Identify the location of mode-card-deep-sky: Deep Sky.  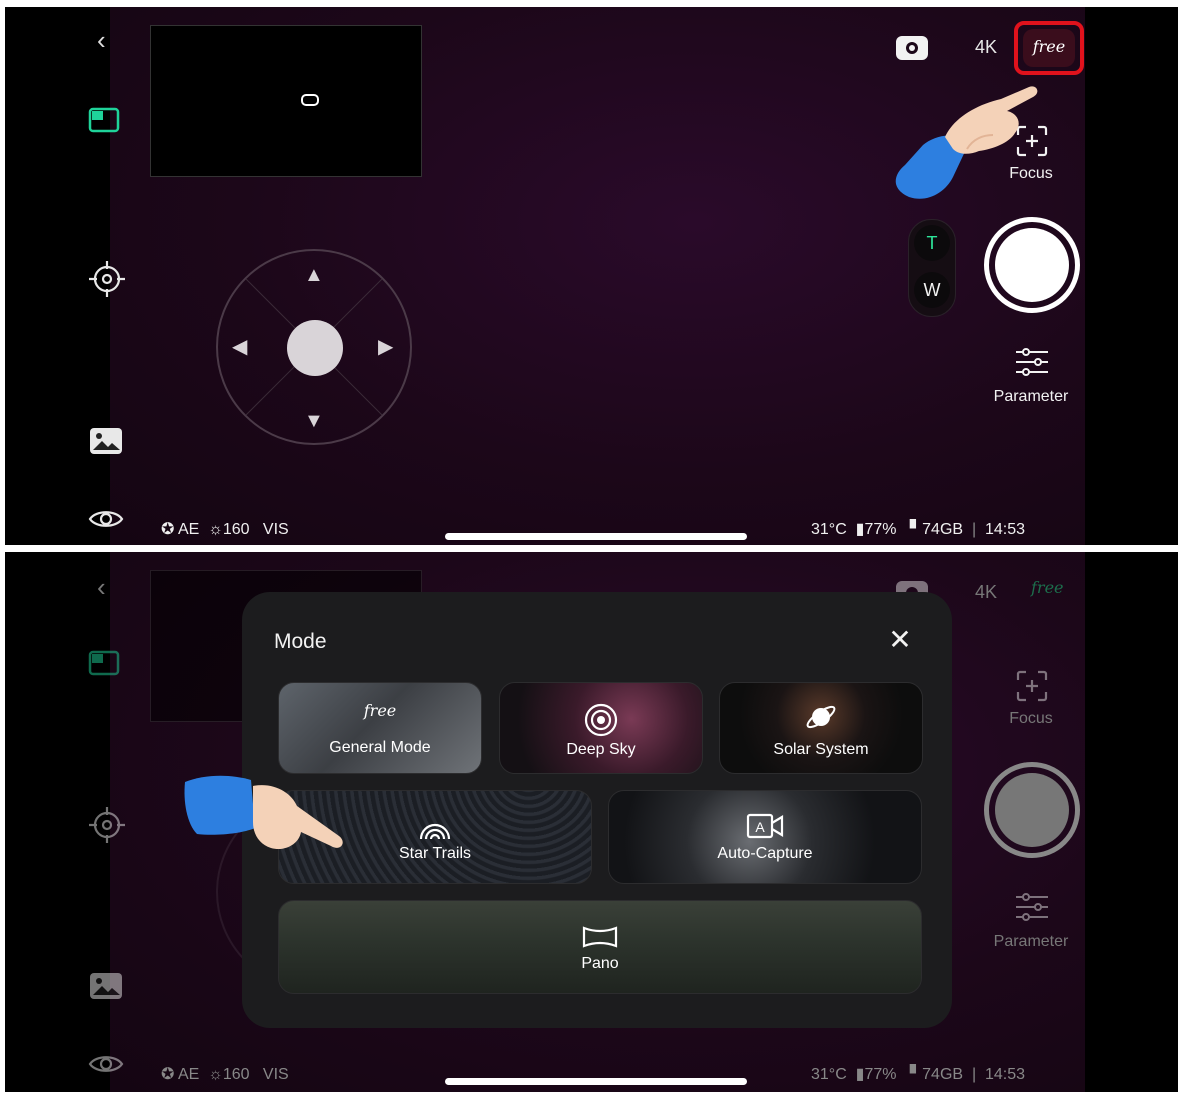
(601, 728).